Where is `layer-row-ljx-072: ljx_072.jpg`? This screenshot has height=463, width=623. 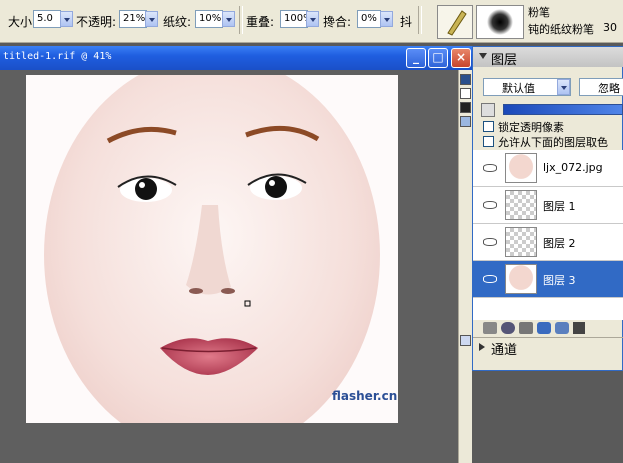
layer-row-ljx-072: ljx_072.jpg is located at coordinates (548, 168).